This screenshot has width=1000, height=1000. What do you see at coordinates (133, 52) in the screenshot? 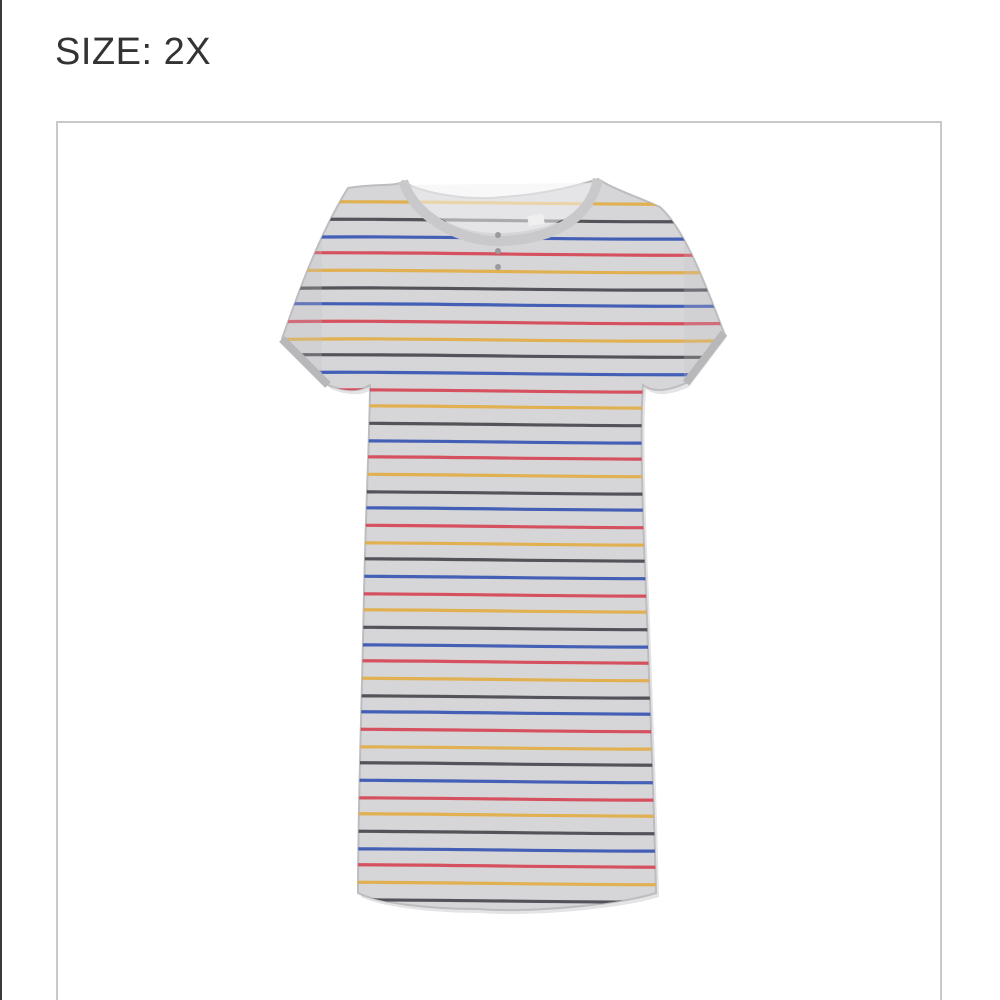
I see `size-label: SIZE: 2X` at bounding box center [133, 52].